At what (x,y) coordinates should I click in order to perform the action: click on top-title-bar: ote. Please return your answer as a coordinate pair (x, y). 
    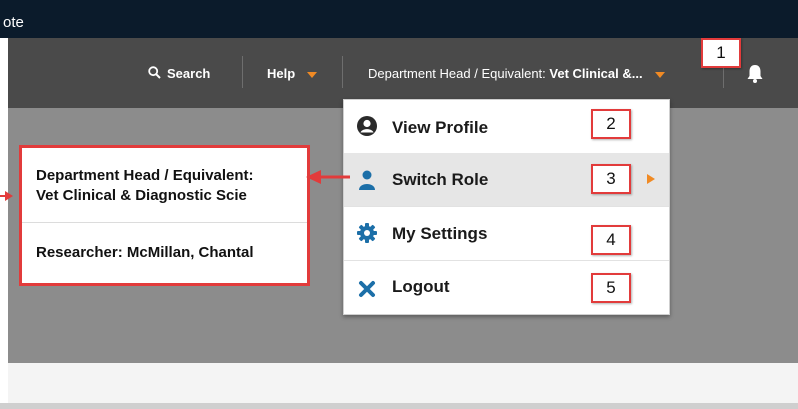
    Looking at the image, I should click on (399, 19).